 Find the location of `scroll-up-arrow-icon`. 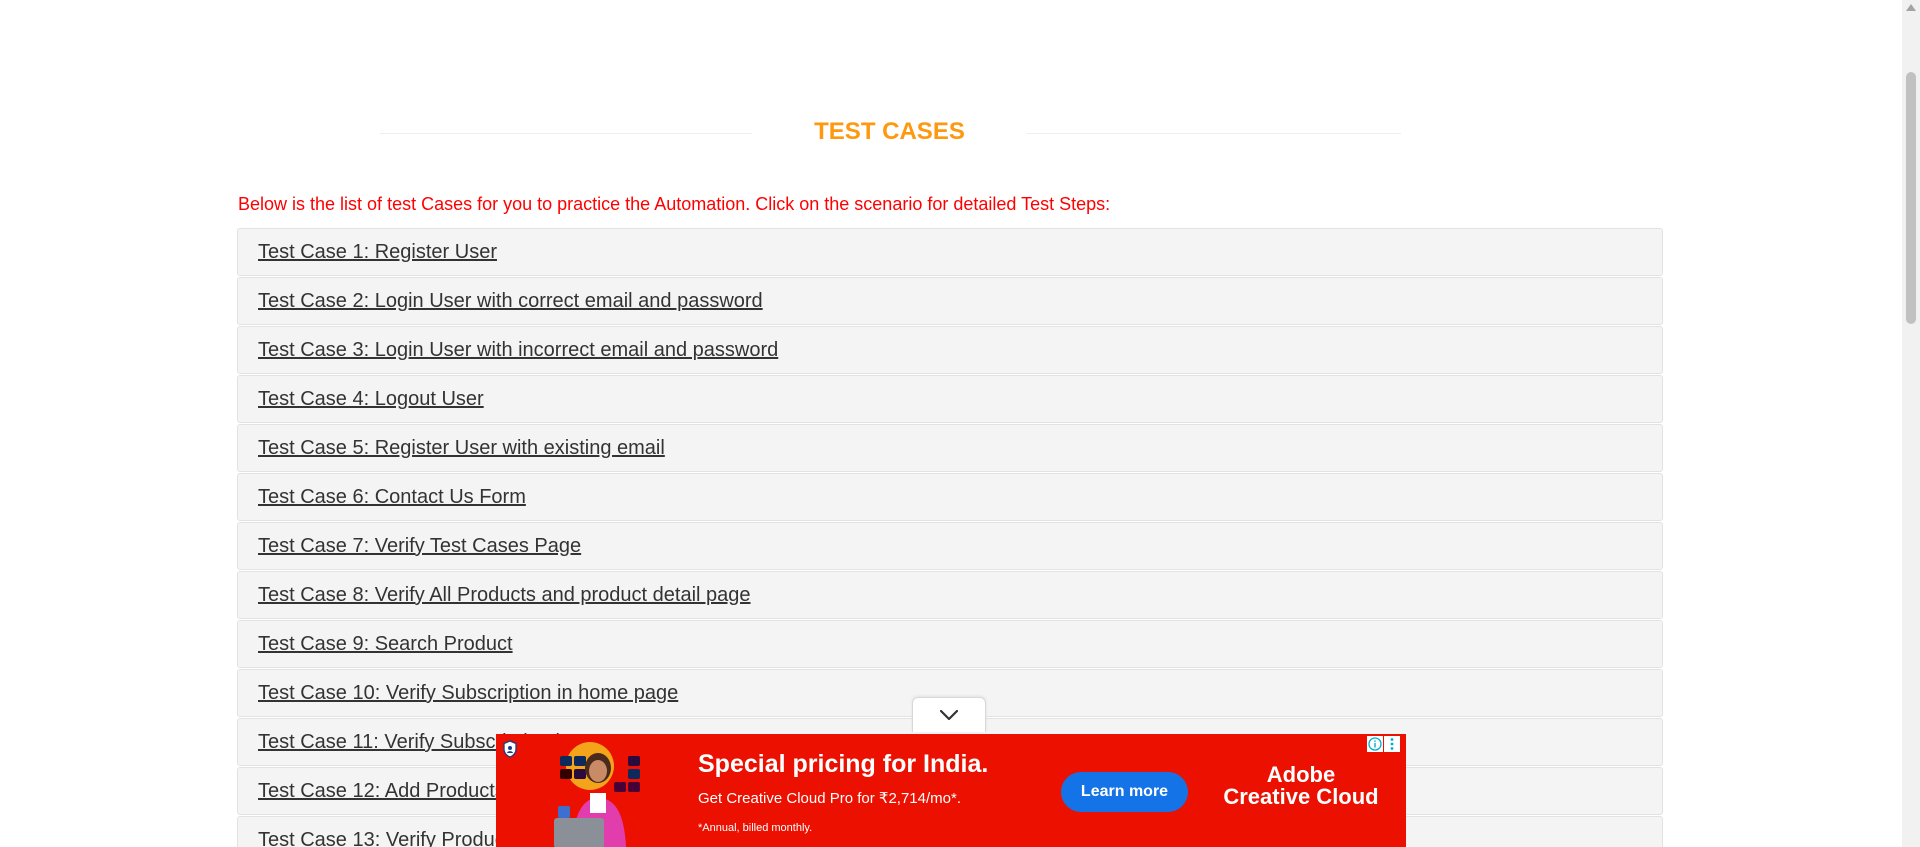

scroll-up-arrow-icon is located at coordinates (1911, 7).